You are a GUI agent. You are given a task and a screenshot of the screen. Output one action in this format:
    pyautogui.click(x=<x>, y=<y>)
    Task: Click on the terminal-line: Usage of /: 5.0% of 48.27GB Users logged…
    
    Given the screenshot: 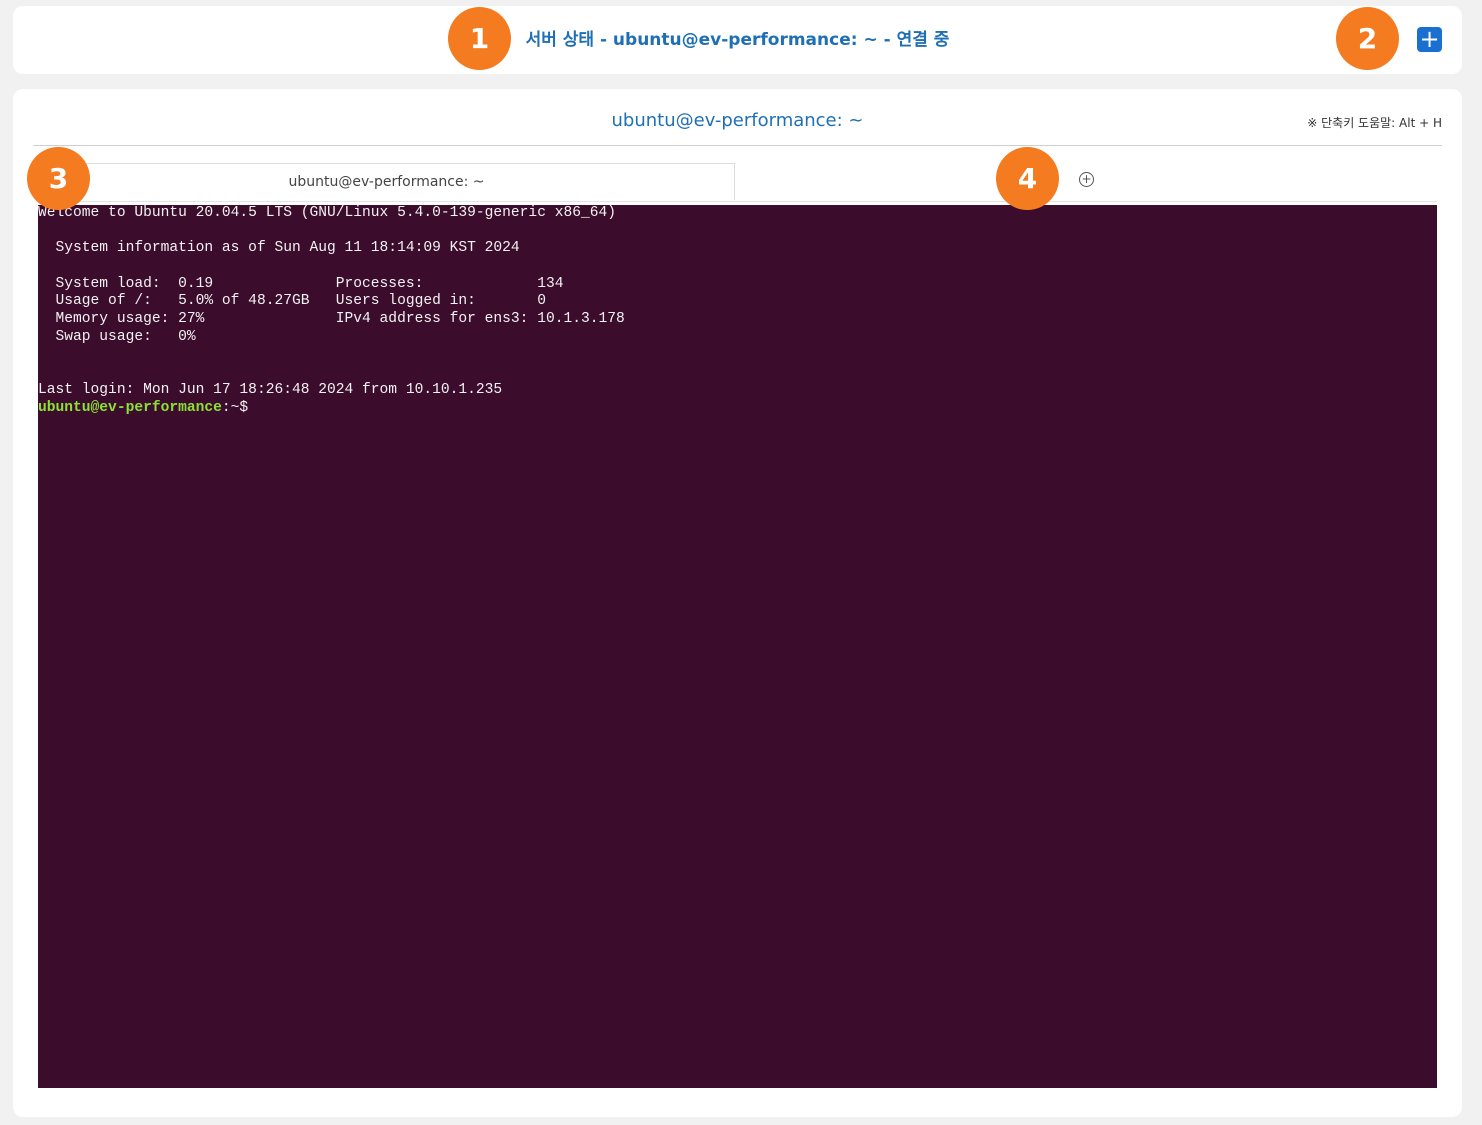 What is the action you would take?
    pyautogui.click(x=292, y=301)
    